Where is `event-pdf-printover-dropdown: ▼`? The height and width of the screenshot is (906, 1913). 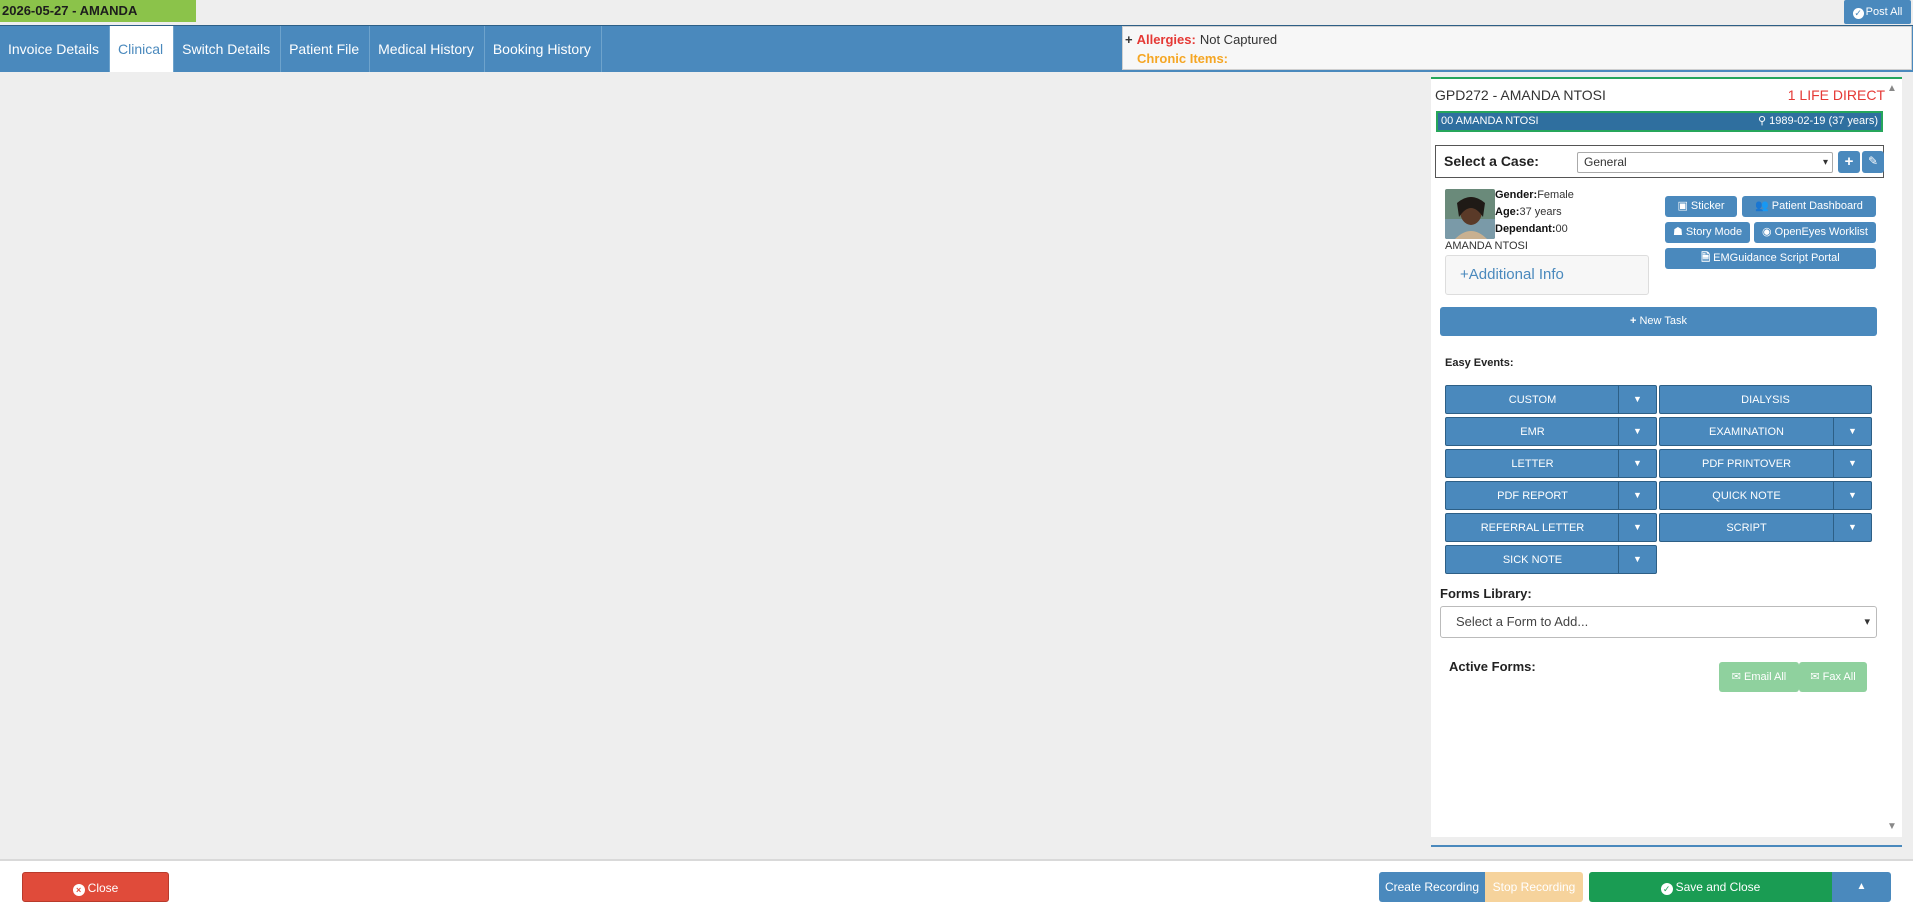 event-pdf-printover-dropdown: ▼ is located at coordinates (1852, 463).